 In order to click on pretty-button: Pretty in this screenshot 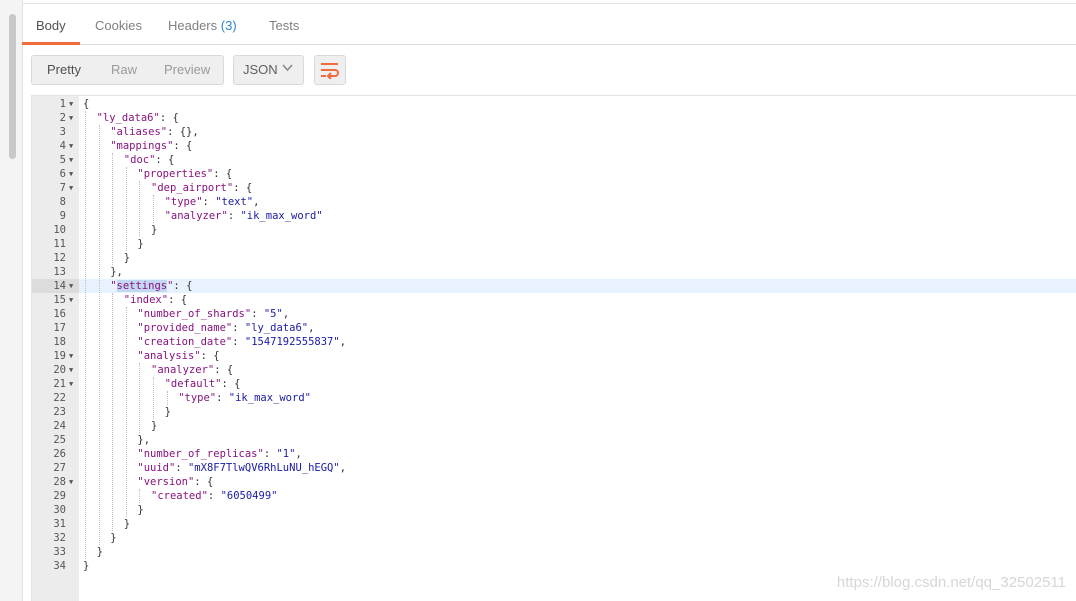, I will do `click(64, 70)`.